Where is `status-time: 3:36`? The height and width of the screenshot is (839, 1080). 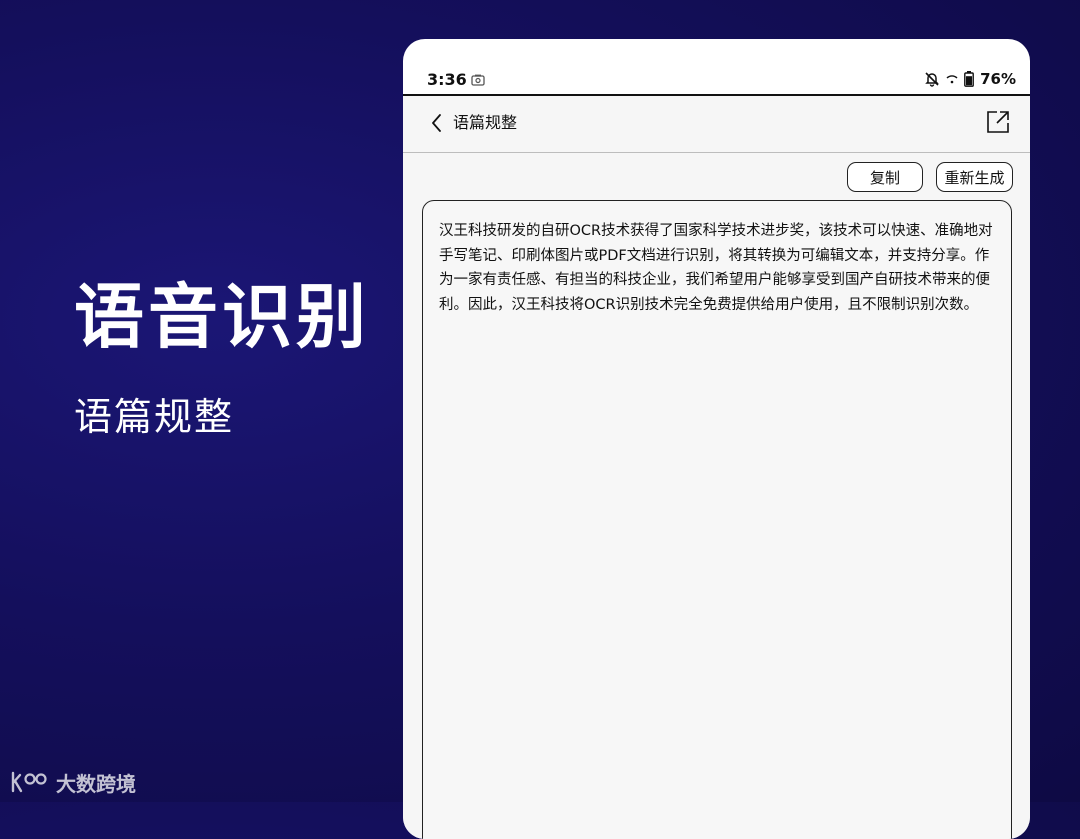 status-time: 3:36 is located at coordinates (447, 79).